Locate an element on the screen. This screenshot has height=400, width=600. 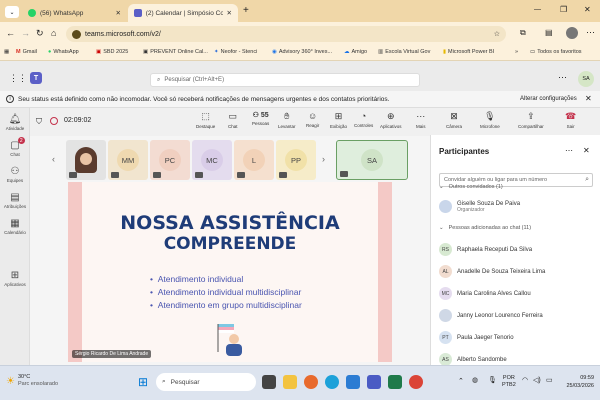
more-bookmarks-icon: » is located at coordinates (516, 52).